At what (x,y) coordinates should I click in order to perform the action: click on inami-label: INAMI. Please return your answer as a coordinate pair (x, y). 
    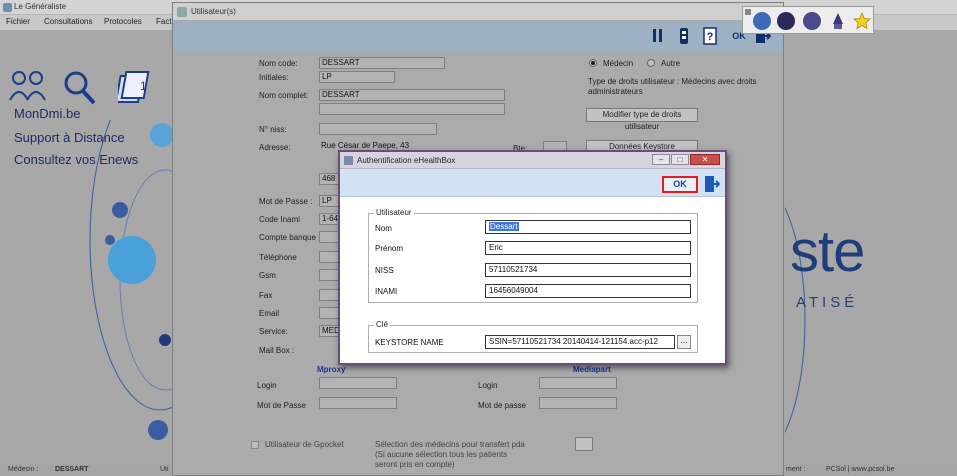
    Looking at the image, I should click on (386, 291).